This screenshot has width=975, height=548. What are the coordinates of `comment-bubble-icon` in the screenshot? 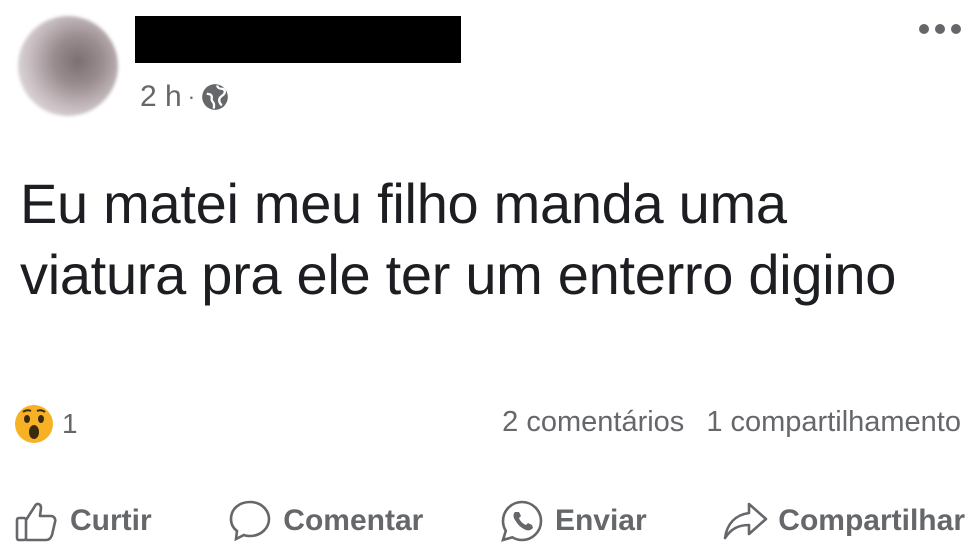 It's located at (250, 521).